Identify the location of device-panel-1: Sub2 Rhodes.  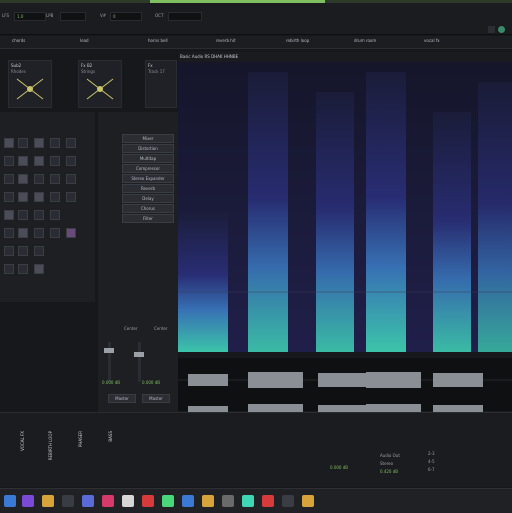
(30, 84).